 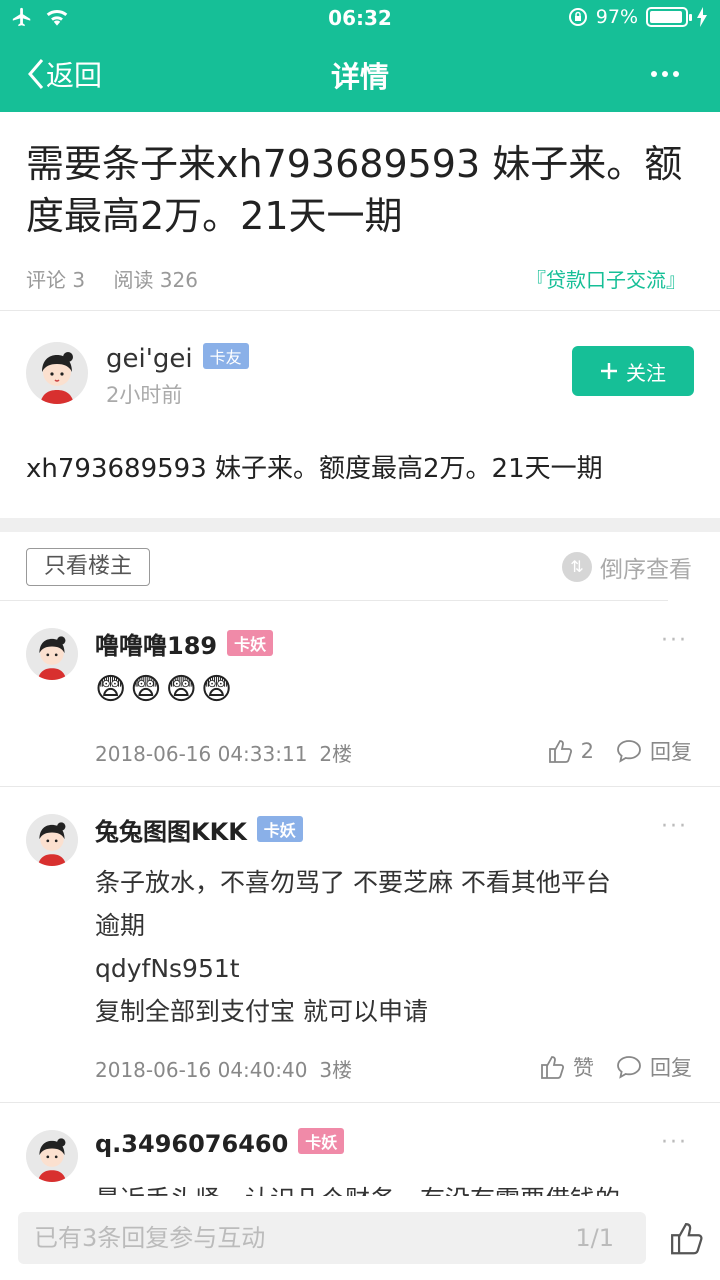 What do you see at coordinates (606, 278) in the screenshot?
I see `category-link: 『贷款口子交流』` at bounding box center [606, 278].